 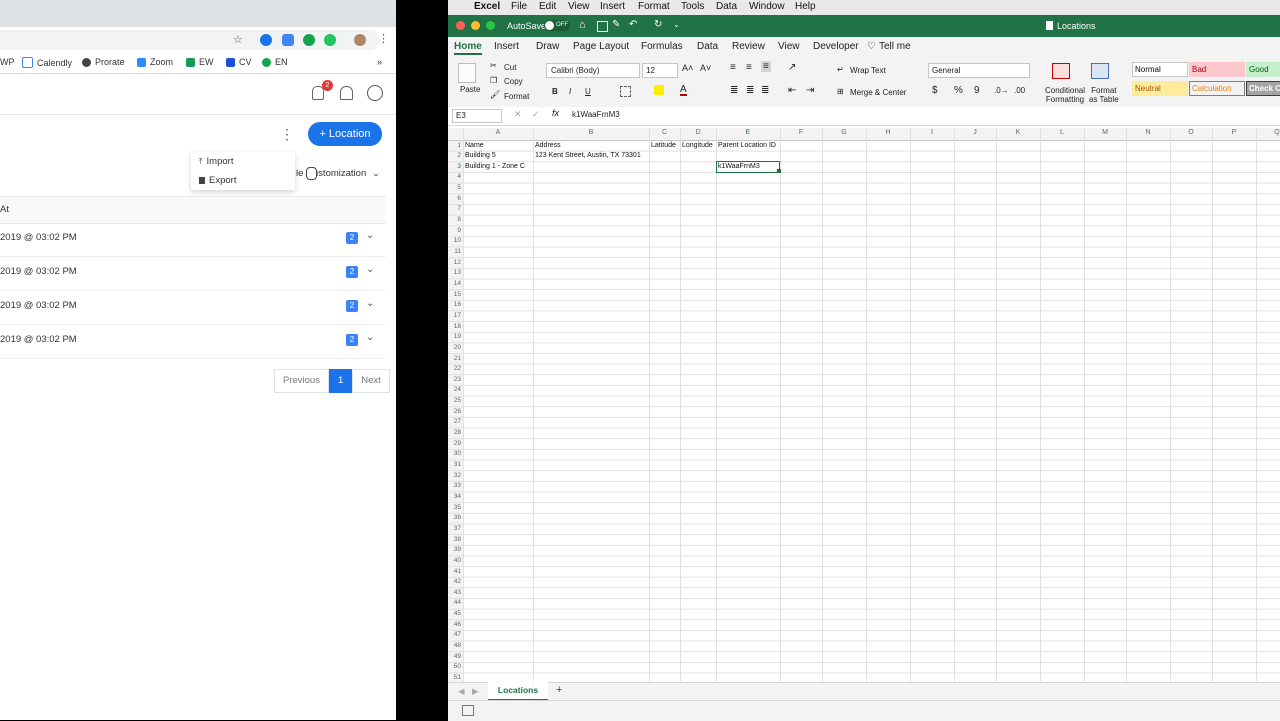 I want to click on bold-button: B, so click(x=555, y=91).